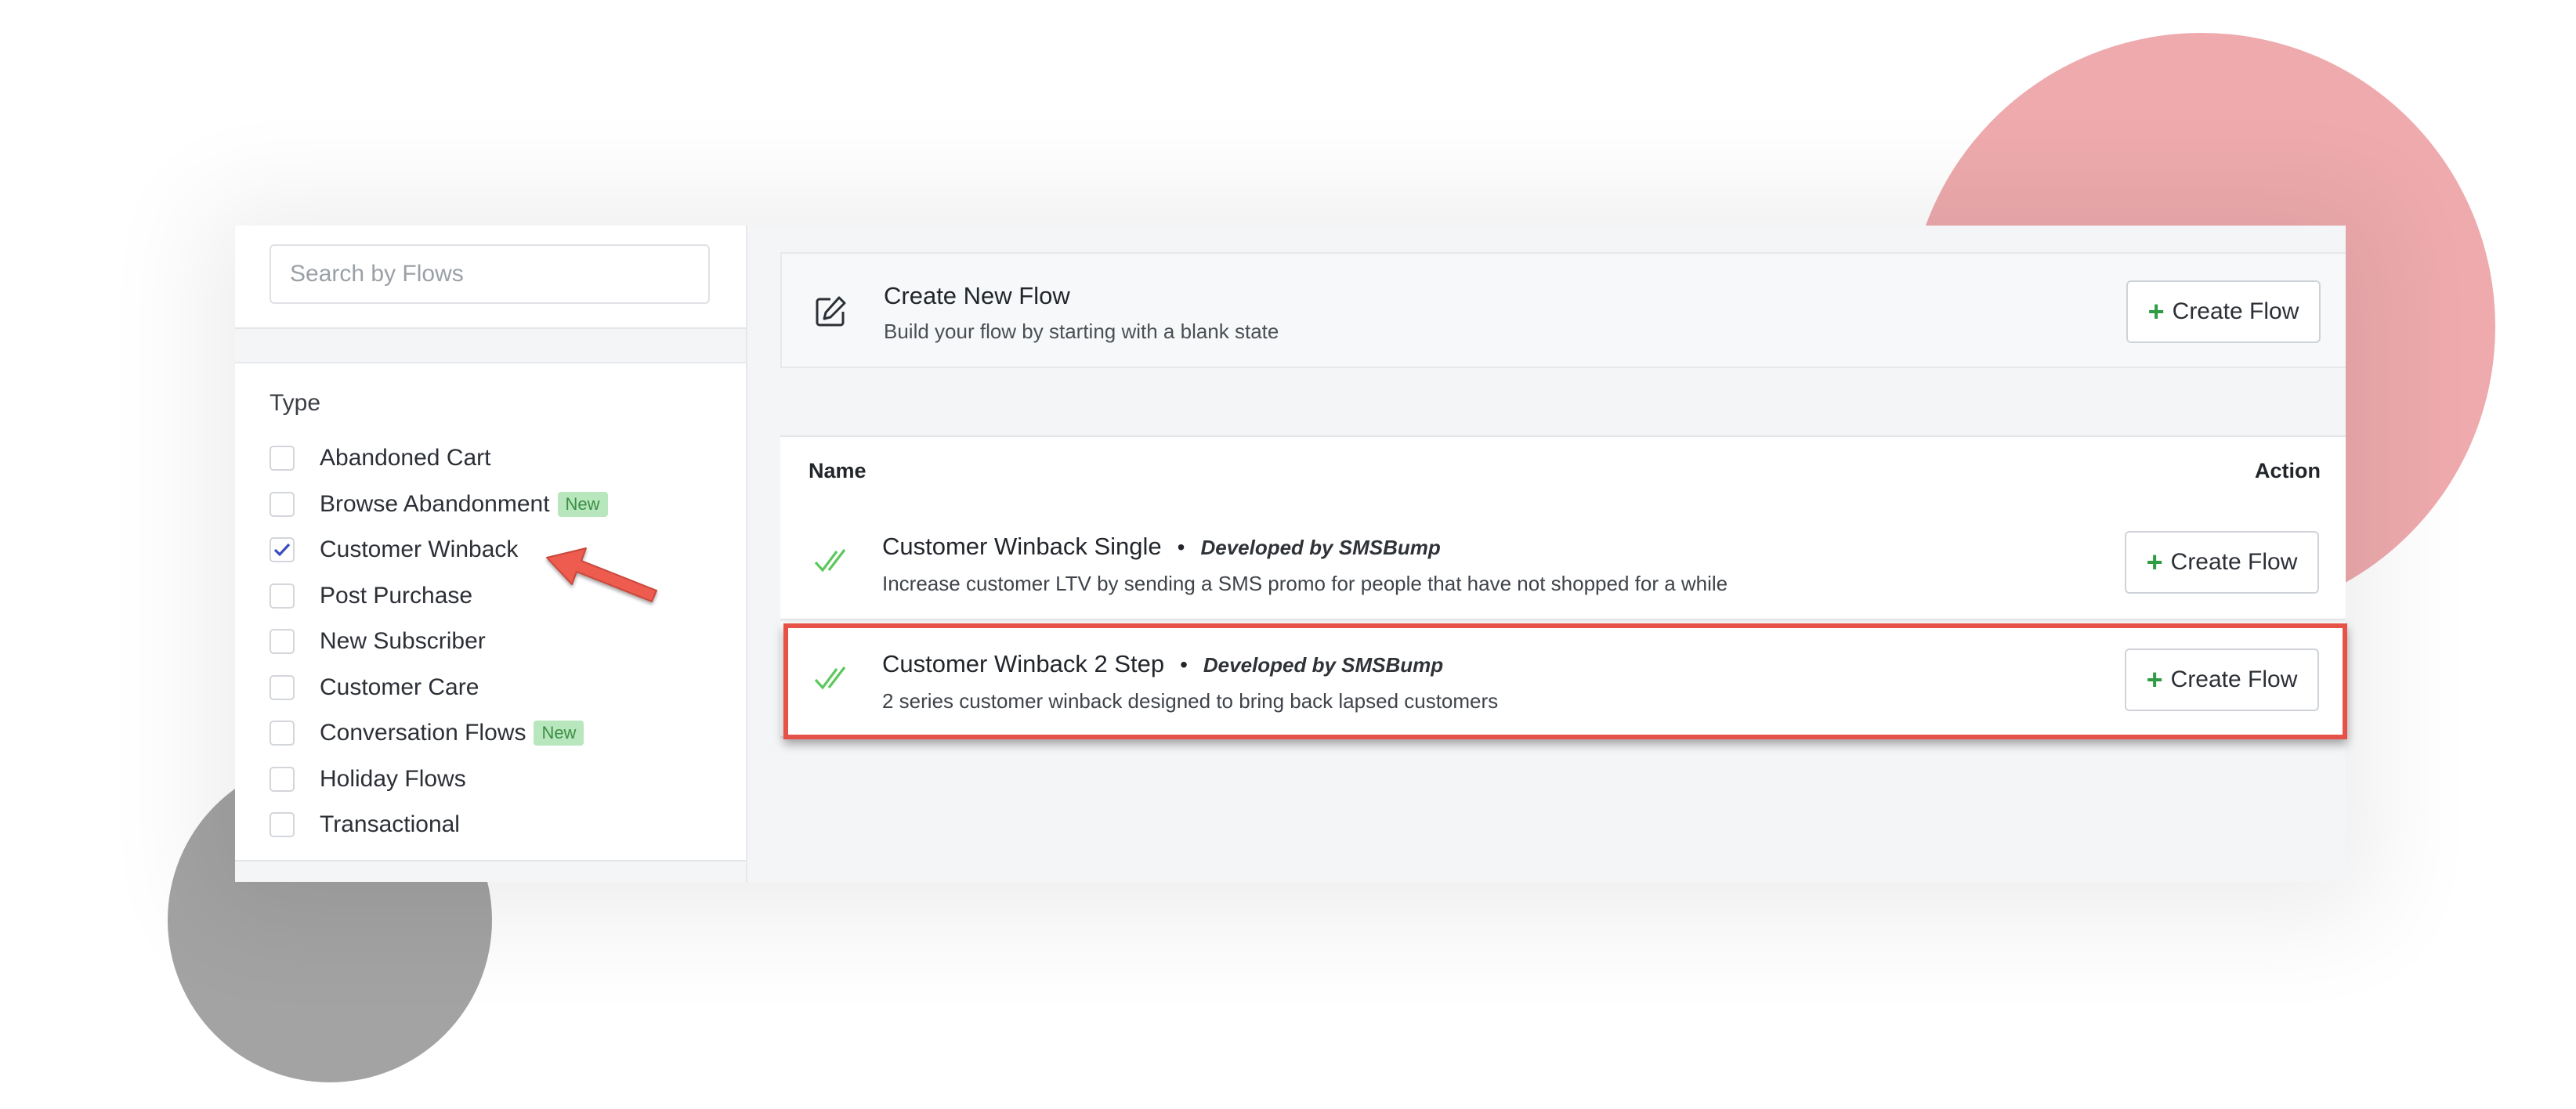 This screenshot has height=1109, width=2576. Describe the element at coordinates (1565, 681) in the screenshot. I see `highlight-annotation-box` at that location.